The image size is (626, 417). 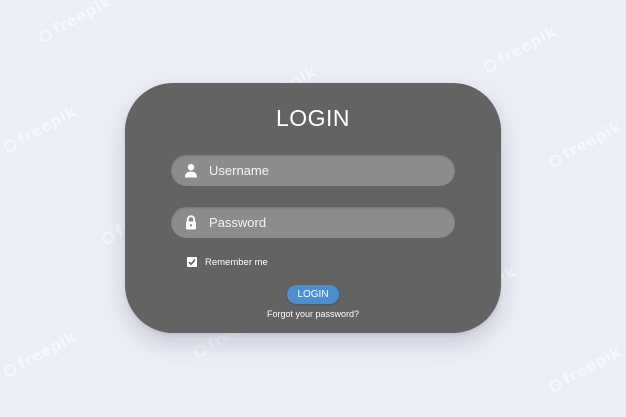 I want to click on password-field, so click(x=313, y=222).